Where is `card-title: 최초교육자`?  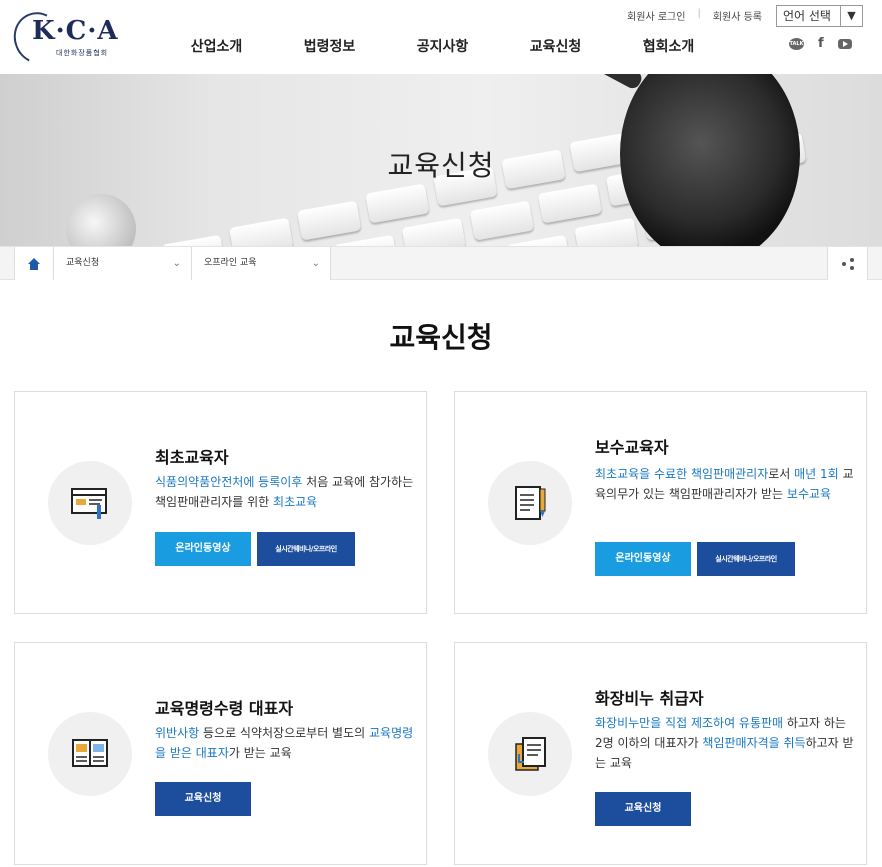
card-title: 최초교육자 is located at coordinates (192, 457).